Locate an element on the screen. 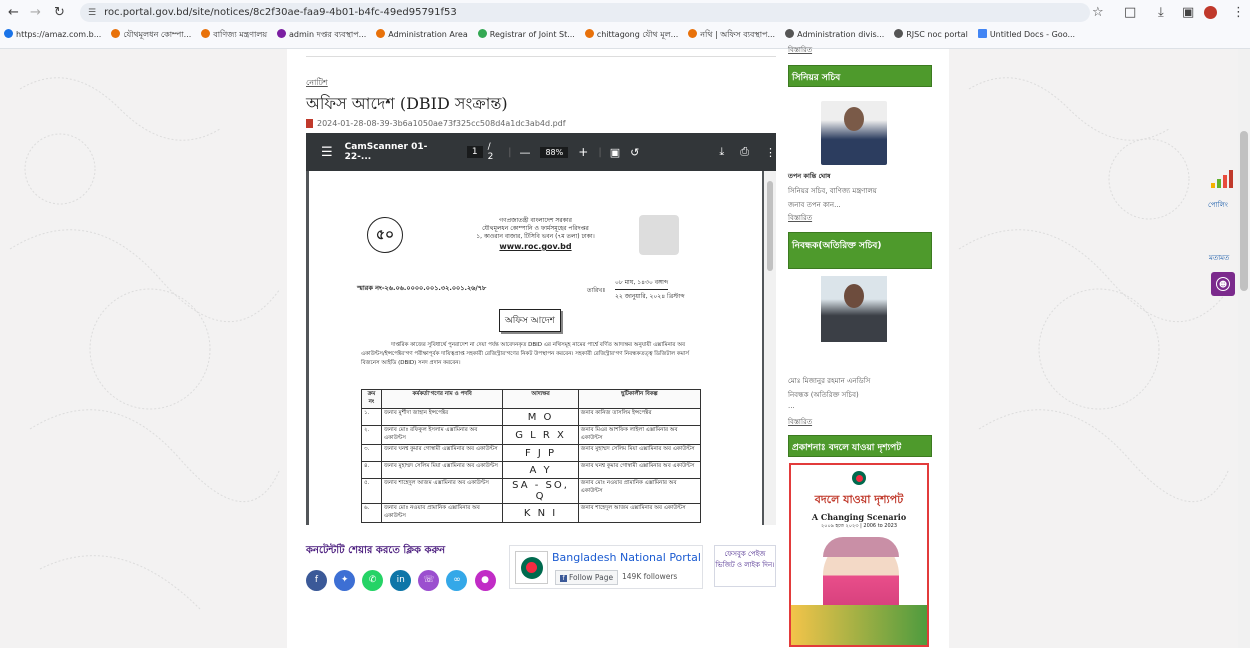 The height and width of the screenshot is (648, 1250). twitter-share-icon: ✦ is located at coordinates (345, 580).